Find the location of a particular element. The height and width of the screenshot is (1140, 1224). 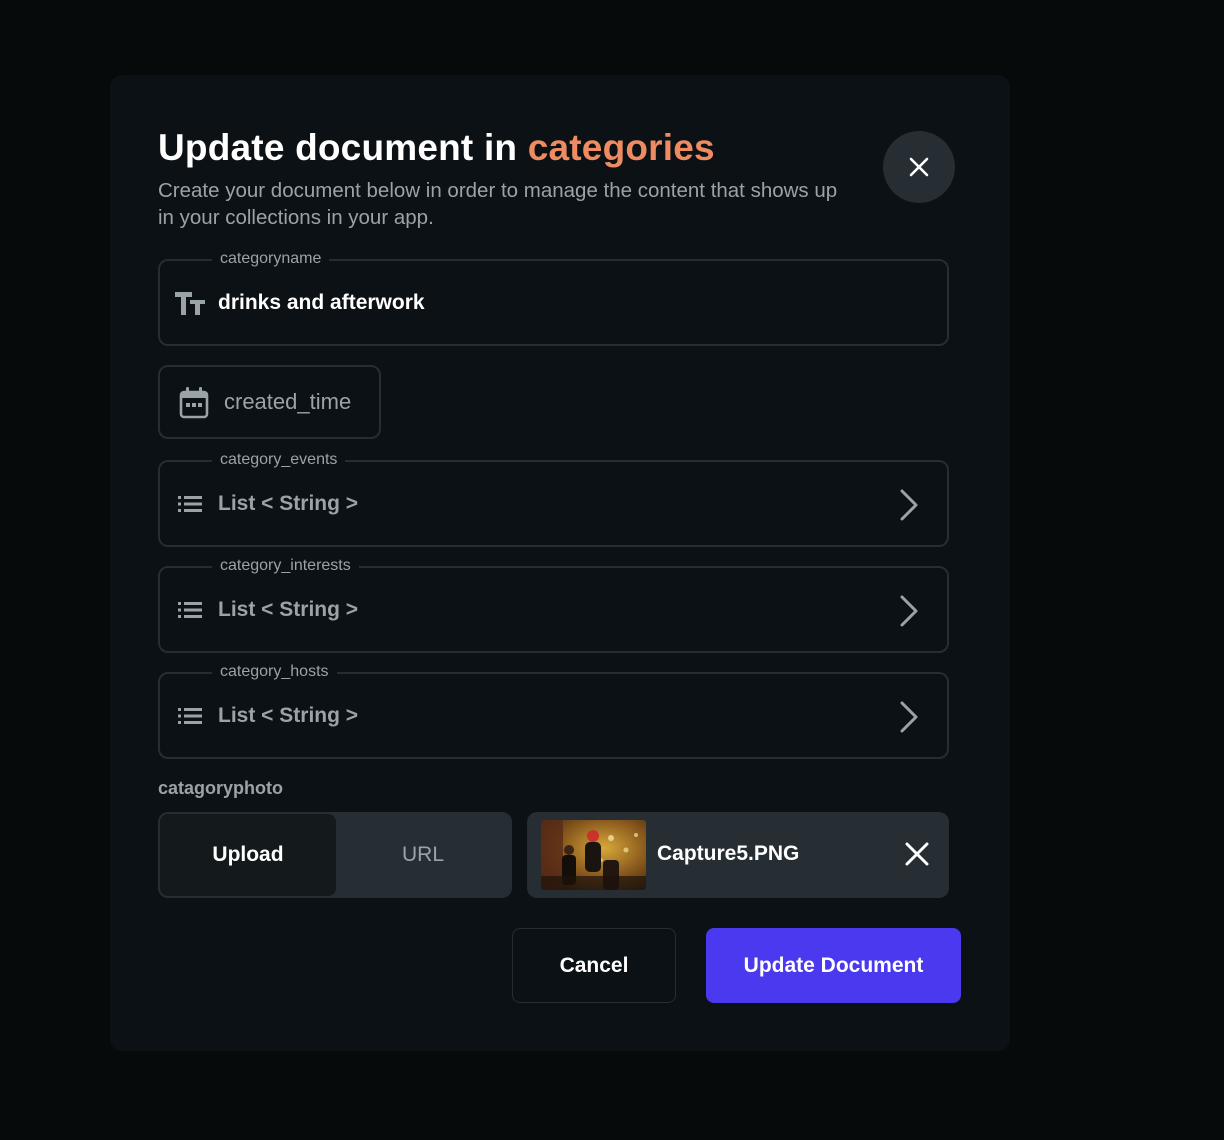

text-type-icon is located at coordinates (190, 303).